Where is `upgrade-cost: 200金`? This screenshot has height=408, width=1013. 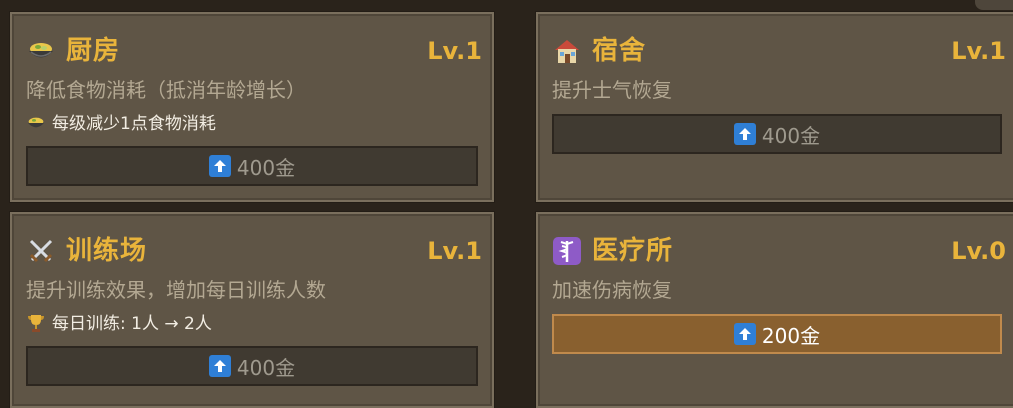 upgrade-cost: 200金 is located at coordinates (791, 335).